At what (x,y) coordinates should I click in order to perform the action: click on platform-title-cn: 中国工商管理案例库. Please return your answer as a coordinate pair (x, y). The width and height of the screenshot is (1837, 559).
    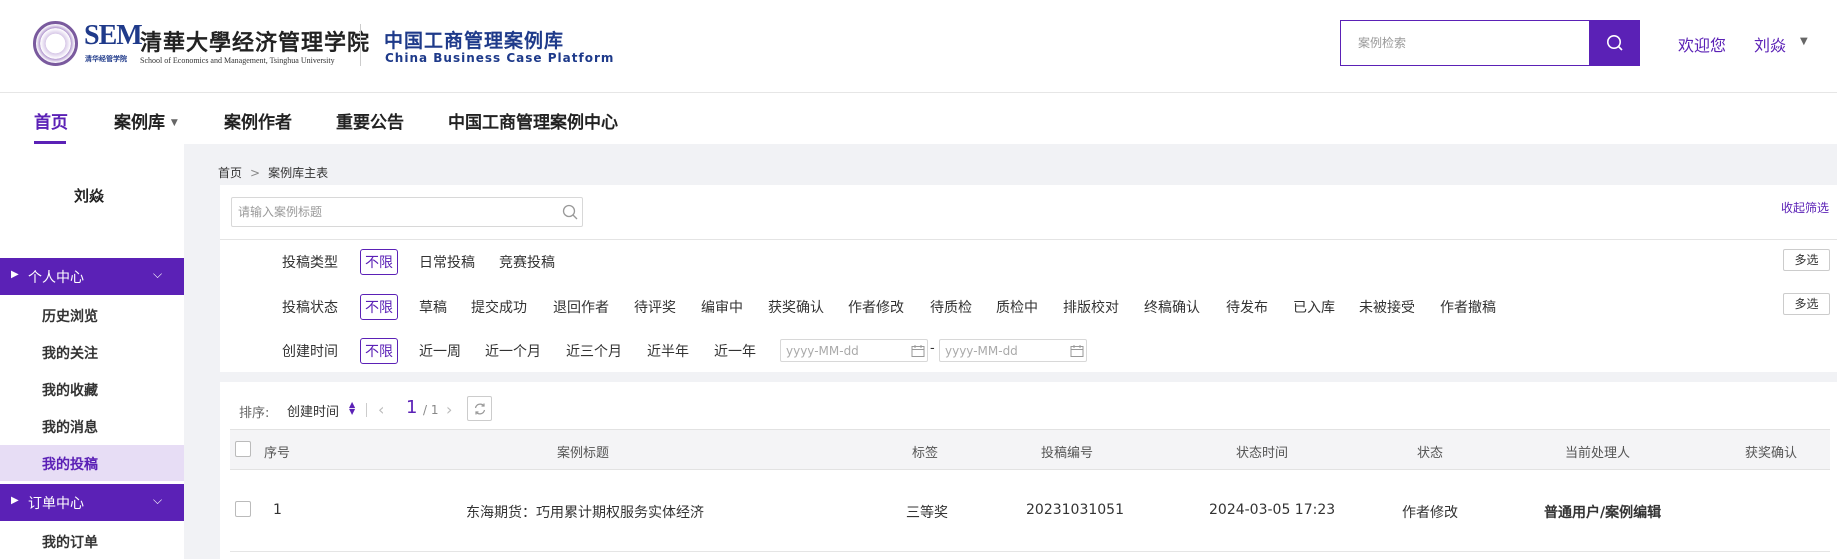
    Looking at the image, I should click on (474, 39).